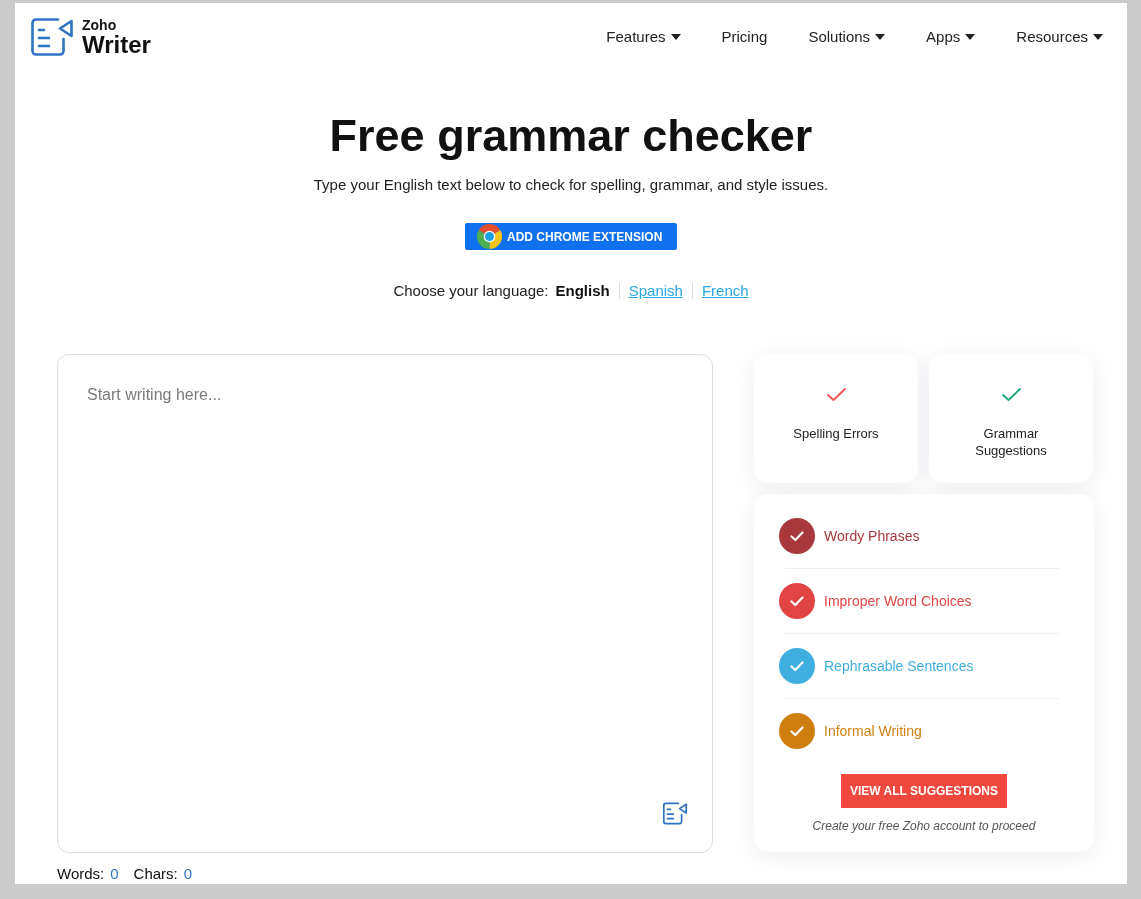  I want to click on nav-link: Features, so click(643, 37).